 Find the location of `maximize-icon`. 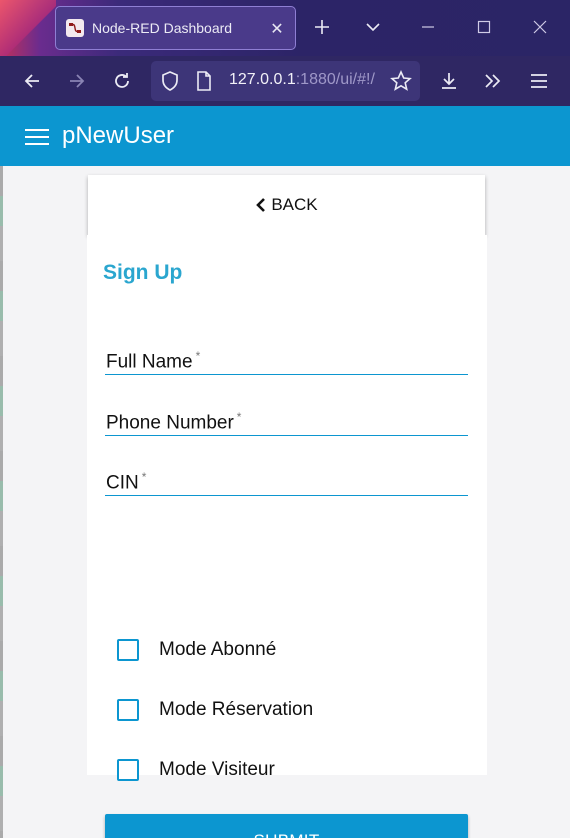

maximize-icon is located at coordinates (484, 27).